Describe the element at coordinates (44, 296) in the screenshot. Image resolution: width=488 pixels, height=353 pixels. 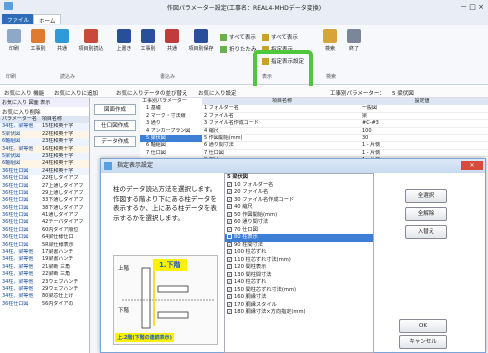
I see `favorite-row: 34柱、梁等他 80梁芯仕上げ` at that location.